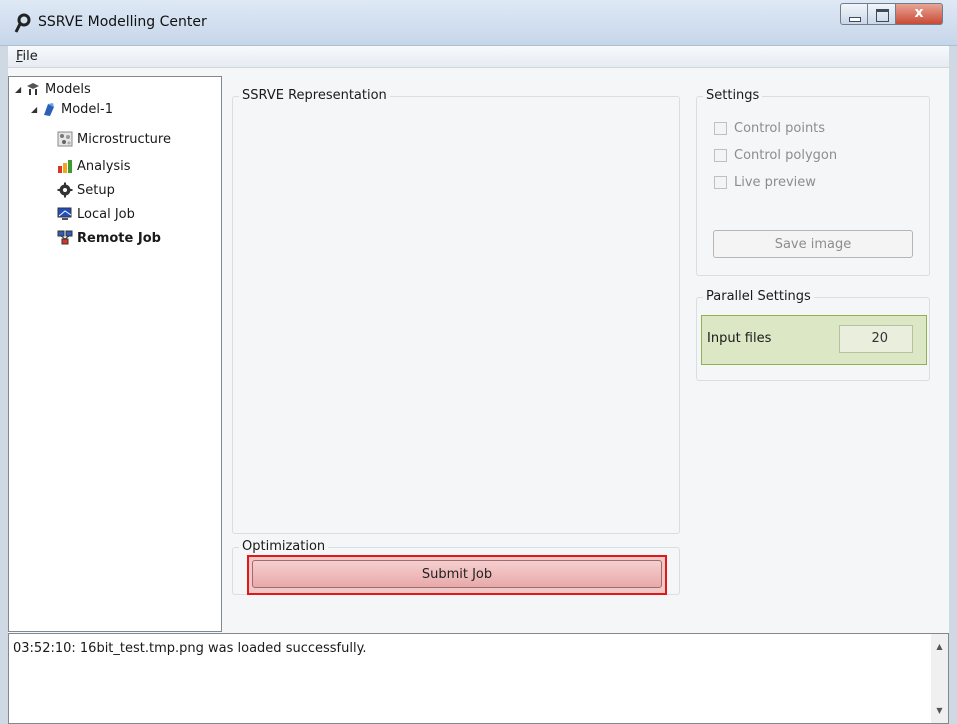 The width and height of the screenshot is (957, 724). I want to click on tree-label: Analysis, so click(104, 166).